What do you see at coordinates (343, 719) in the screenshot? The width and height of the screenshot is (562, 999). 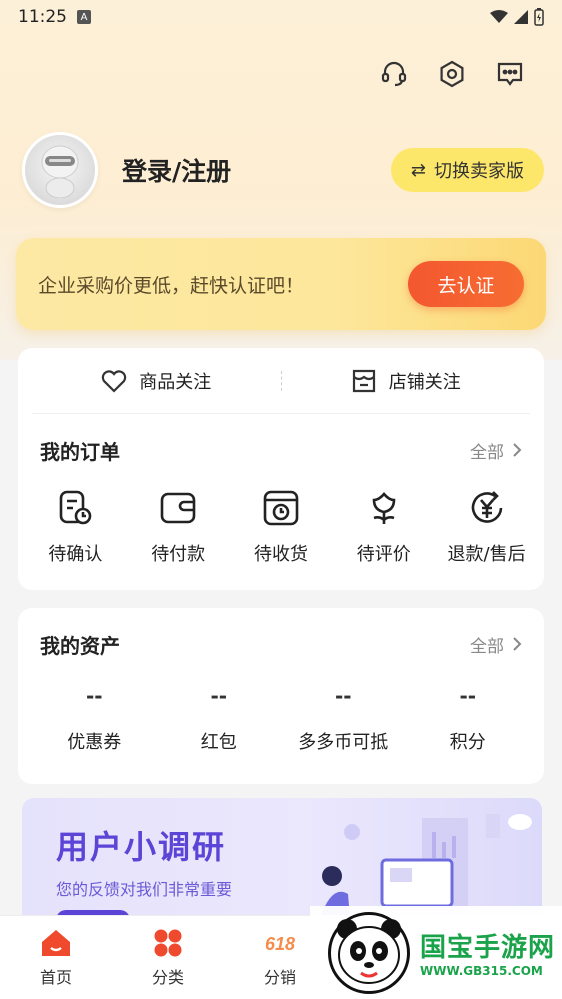 I see `asset-coins: -- 多多币可抵` at bounding box center [343, 719].